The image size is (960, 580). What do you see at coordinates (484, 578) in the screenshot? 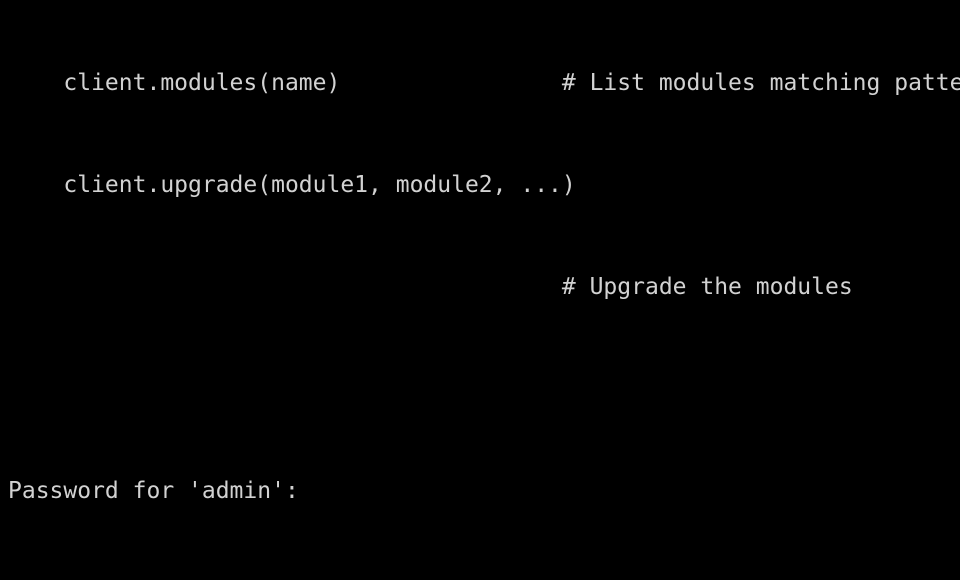
I see `login-message-line: Logged in as 'admin'` at bounding box center [484, 578].